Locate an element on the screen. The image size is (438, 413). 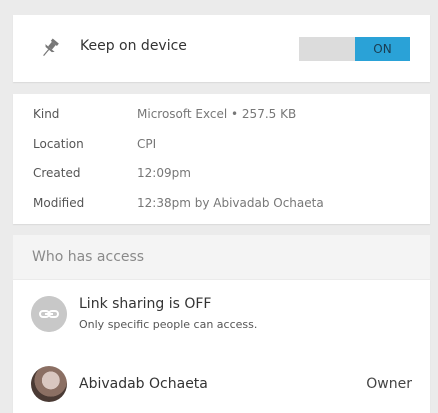
detail-value: CPI is located at coordinates (147, 144).